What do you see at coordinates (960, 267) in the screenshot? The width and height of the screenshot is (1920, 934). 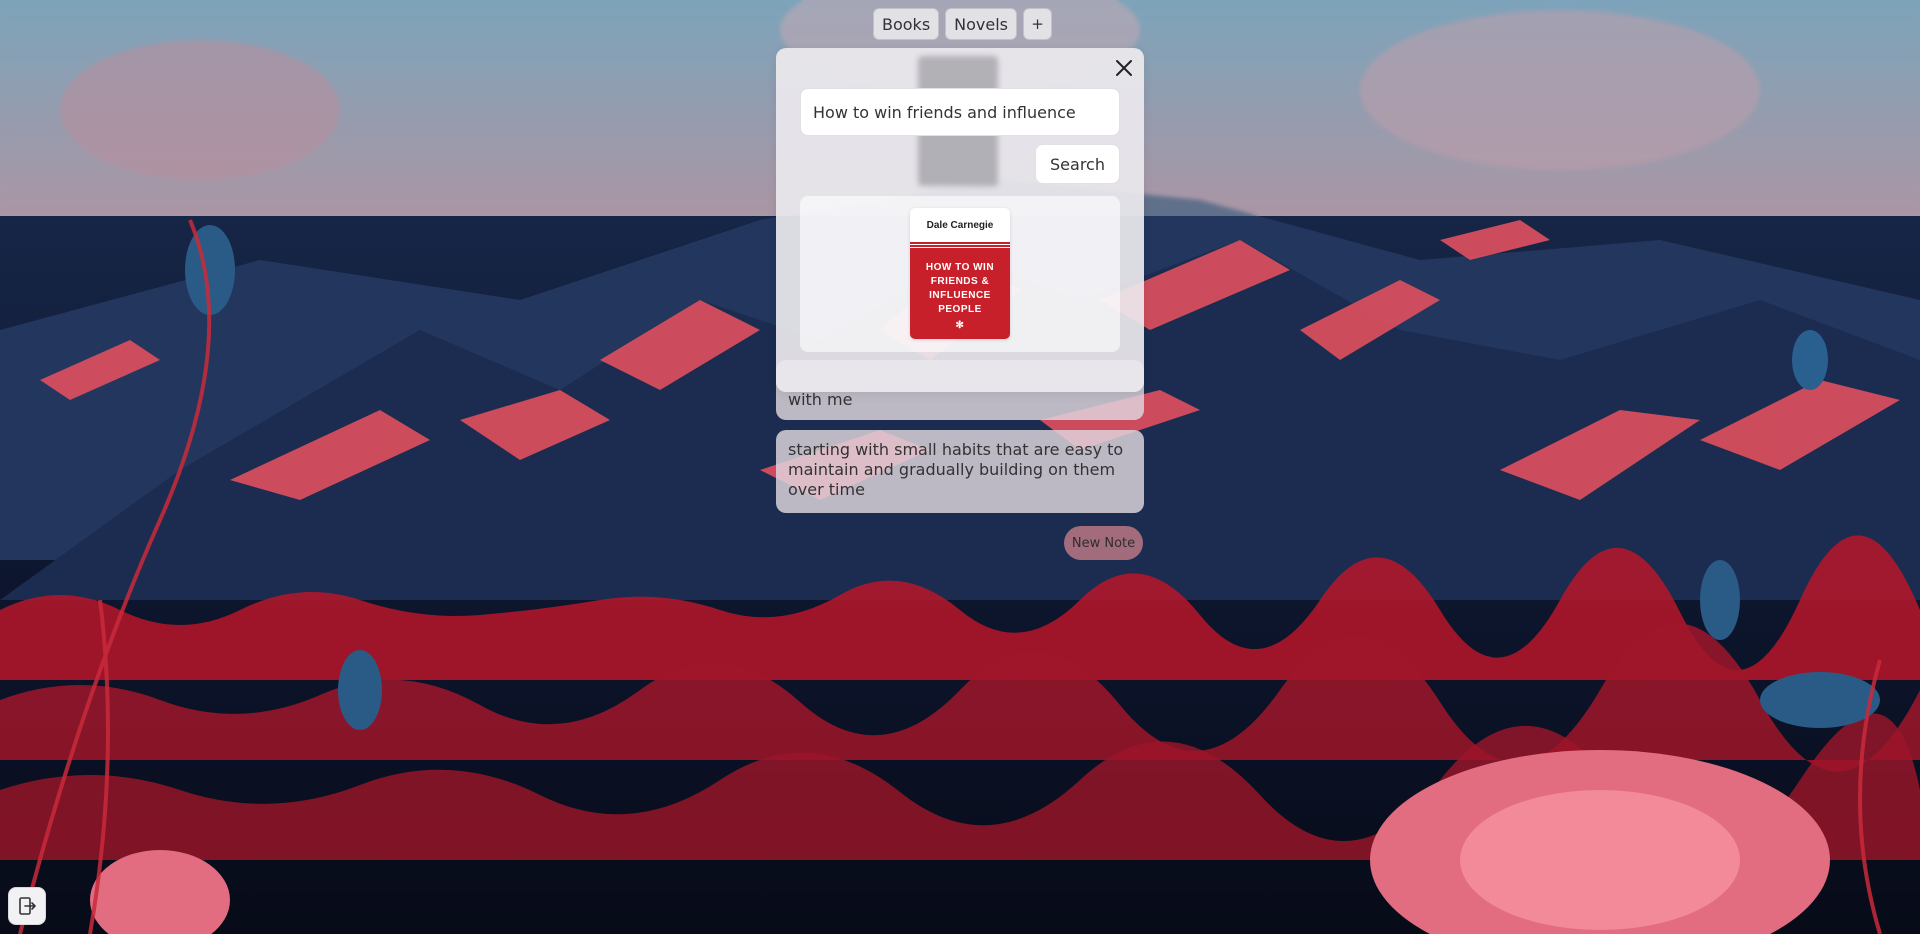 I see `book-title-line: HOW TO WIN` at bounding box center [960, 267].